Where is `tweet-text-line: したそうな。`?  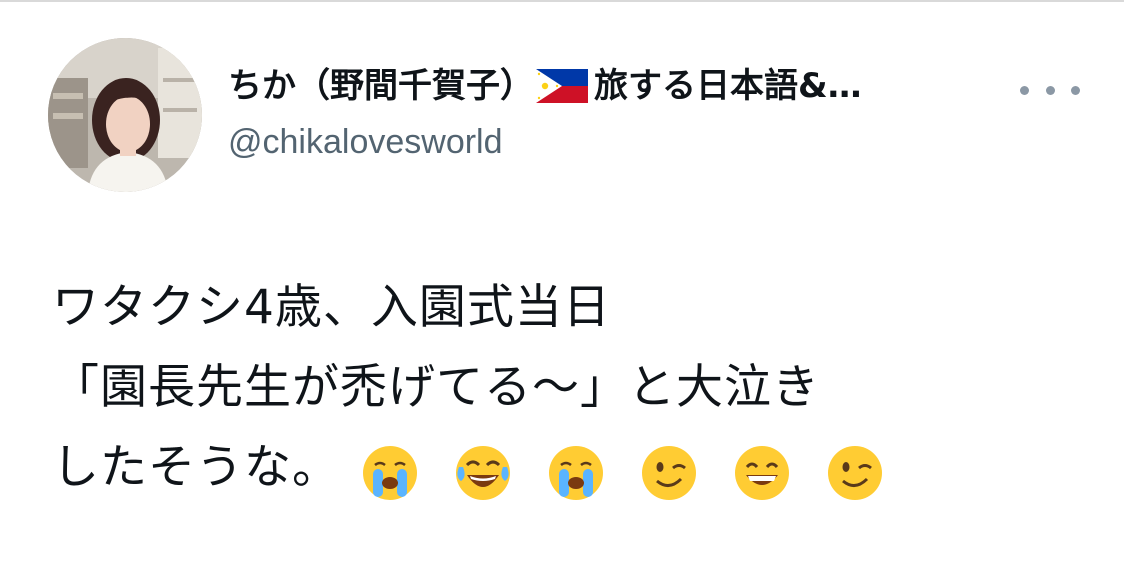 tweet-text-line: したそうな。 is located at coordinates (477, 469).